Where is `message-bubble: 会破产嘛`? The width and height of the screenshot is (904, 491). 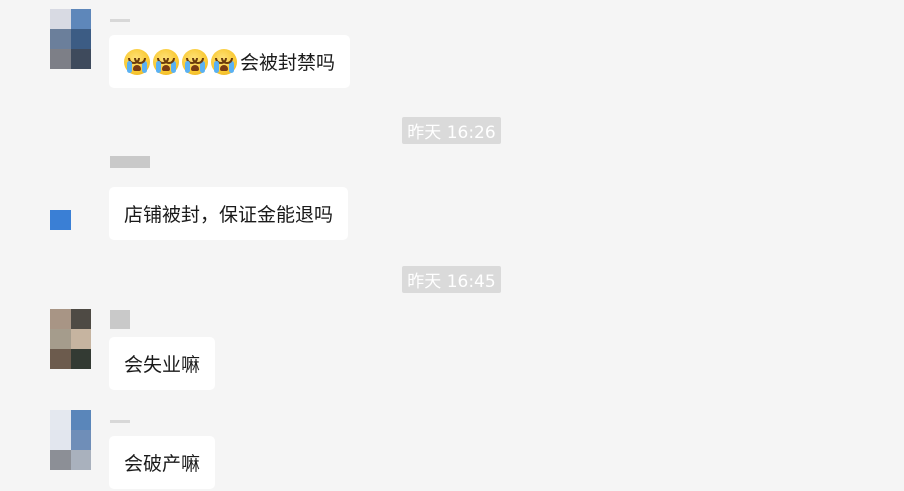
message-bubble: 会破产嘛 is located at coordinates (162, 462).